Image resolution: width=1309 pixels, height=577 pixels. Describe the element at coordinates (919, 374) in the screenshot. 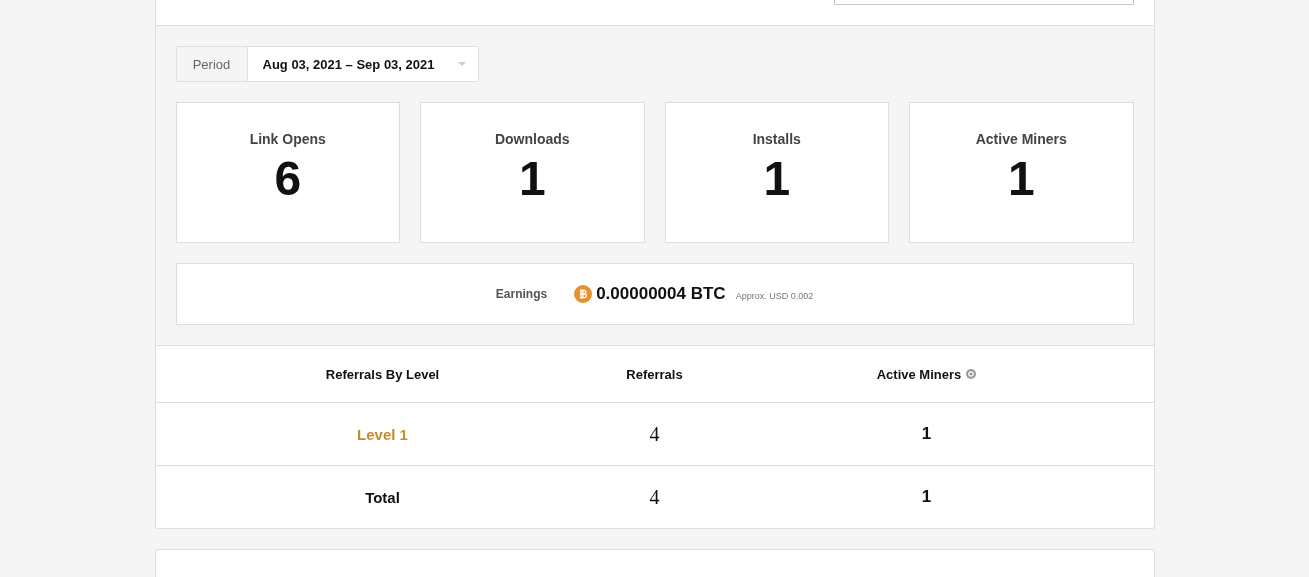

I see `column-header: Active Miners` at that location.